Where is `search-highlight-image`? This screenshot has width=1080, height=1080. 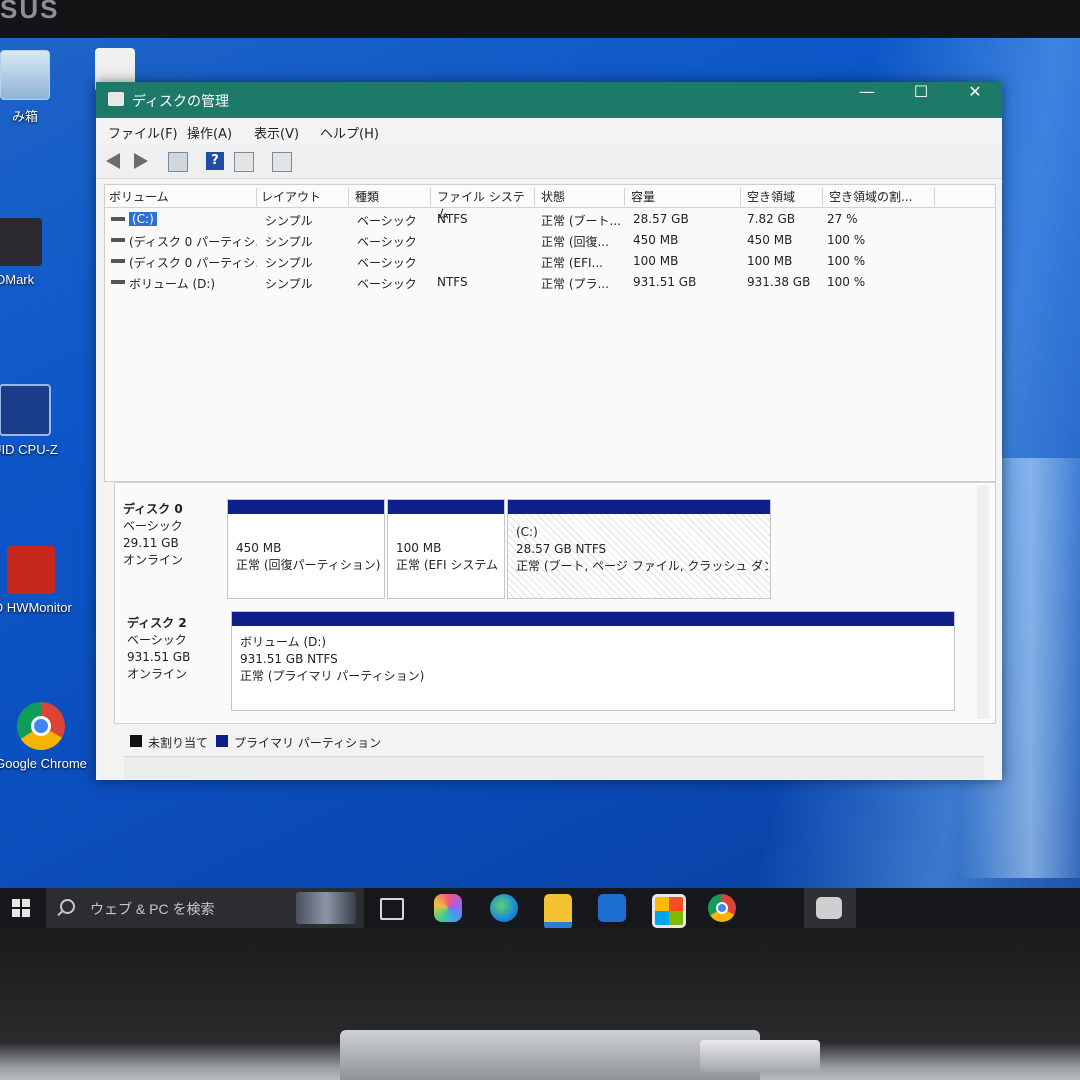
search-highlight-image is located at coordinates (326, 908).